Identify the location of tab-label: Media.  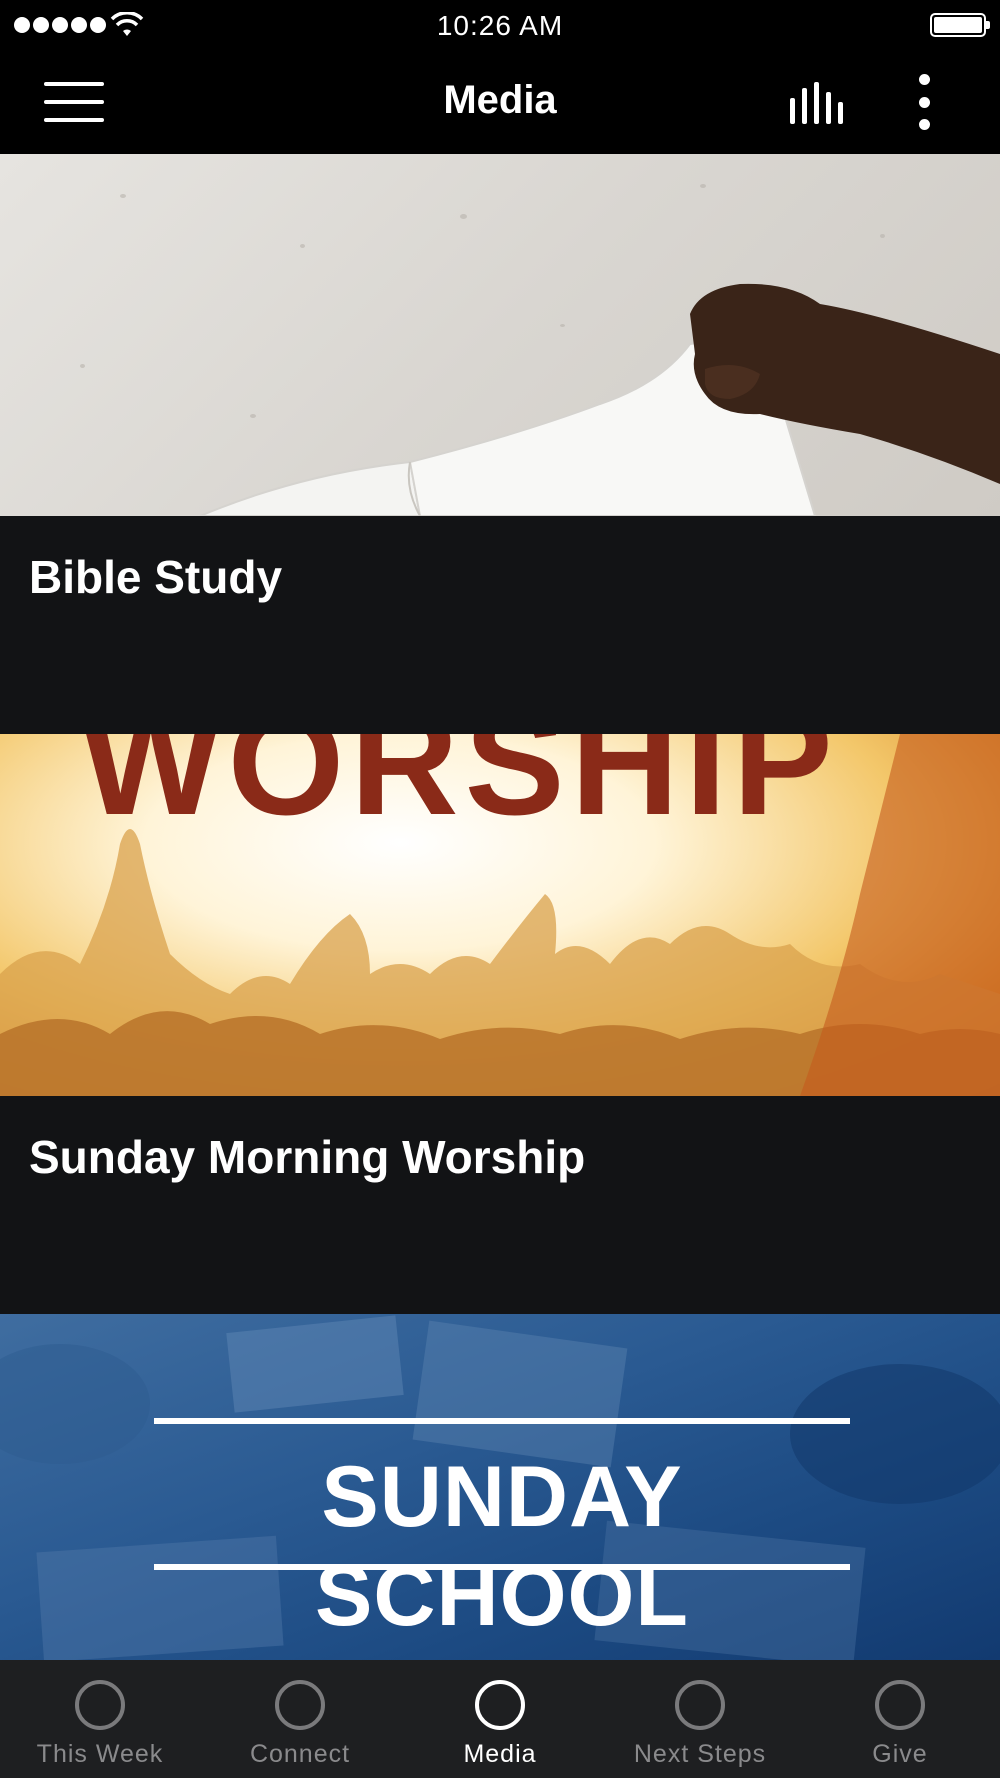
(500, 1754).